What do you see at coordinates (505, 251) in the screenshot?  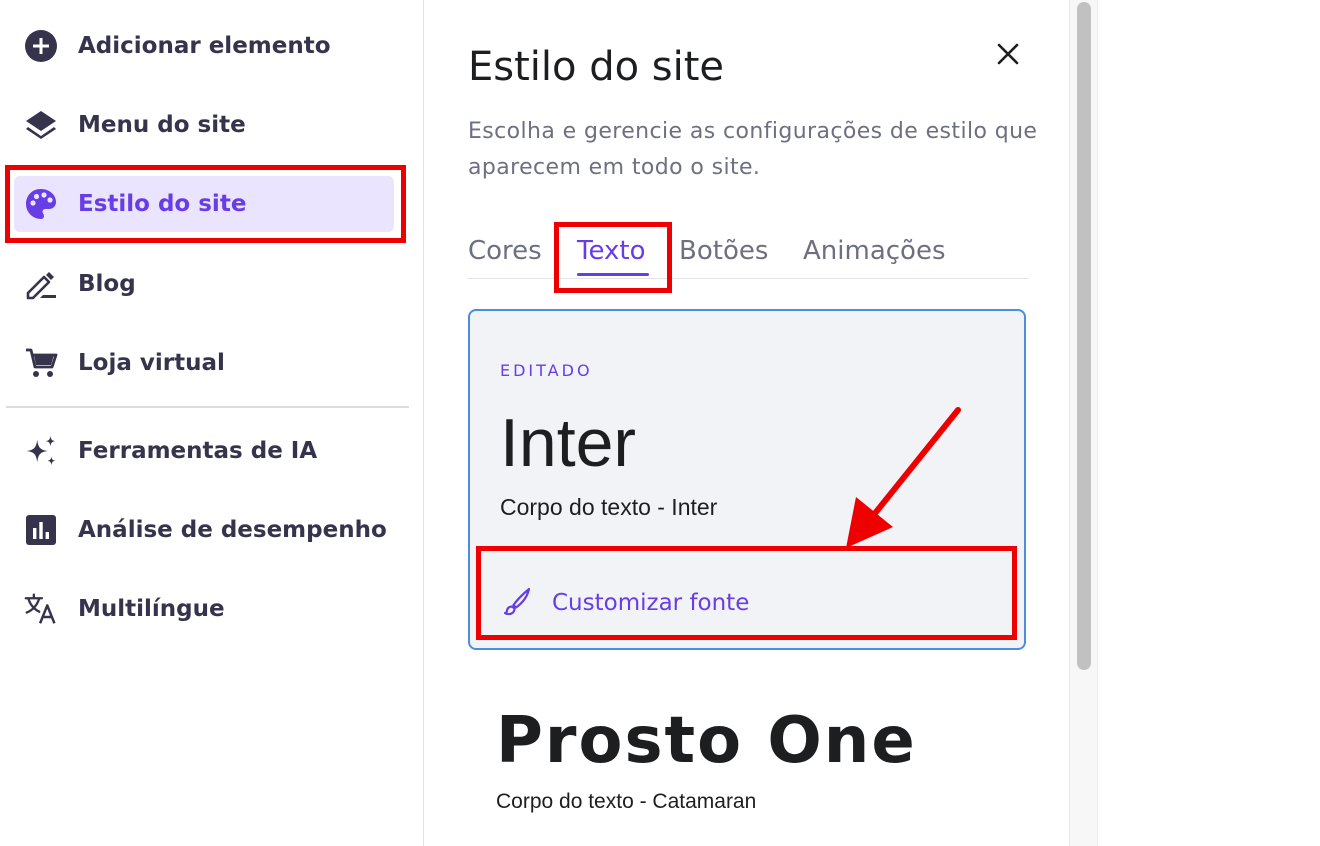 I see `tab-colors: Cores` at bounding box center [505, 251].